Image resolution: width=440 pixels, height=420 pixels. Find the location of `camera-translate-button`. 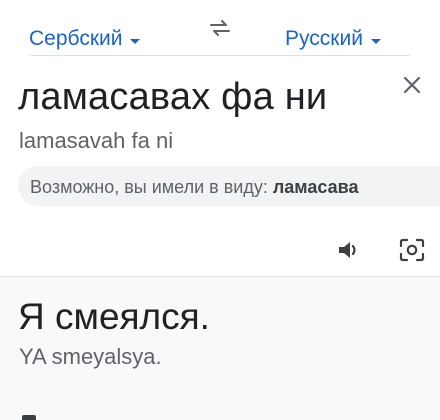

camera-translate-button is located at coordinates (412, 250).